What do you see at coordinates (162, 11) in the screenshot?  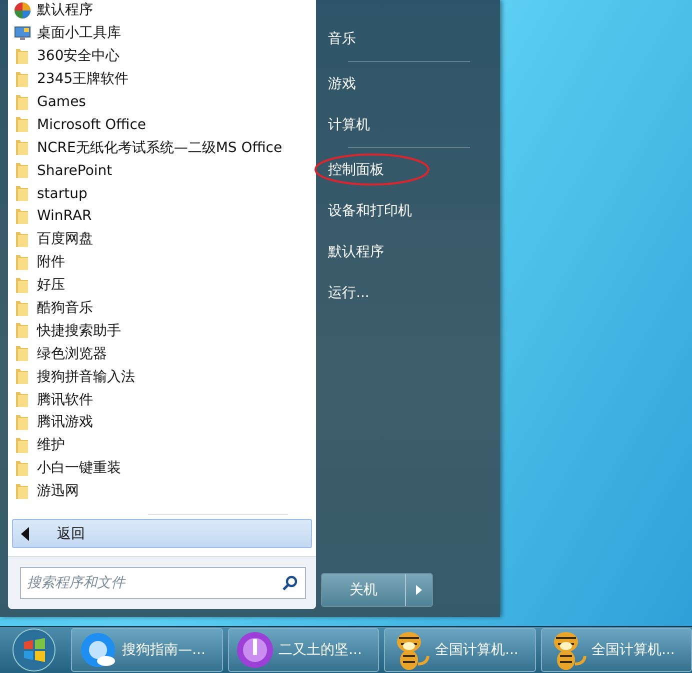 I see `program-item: 默认程序` at bounding box center [162, 11].